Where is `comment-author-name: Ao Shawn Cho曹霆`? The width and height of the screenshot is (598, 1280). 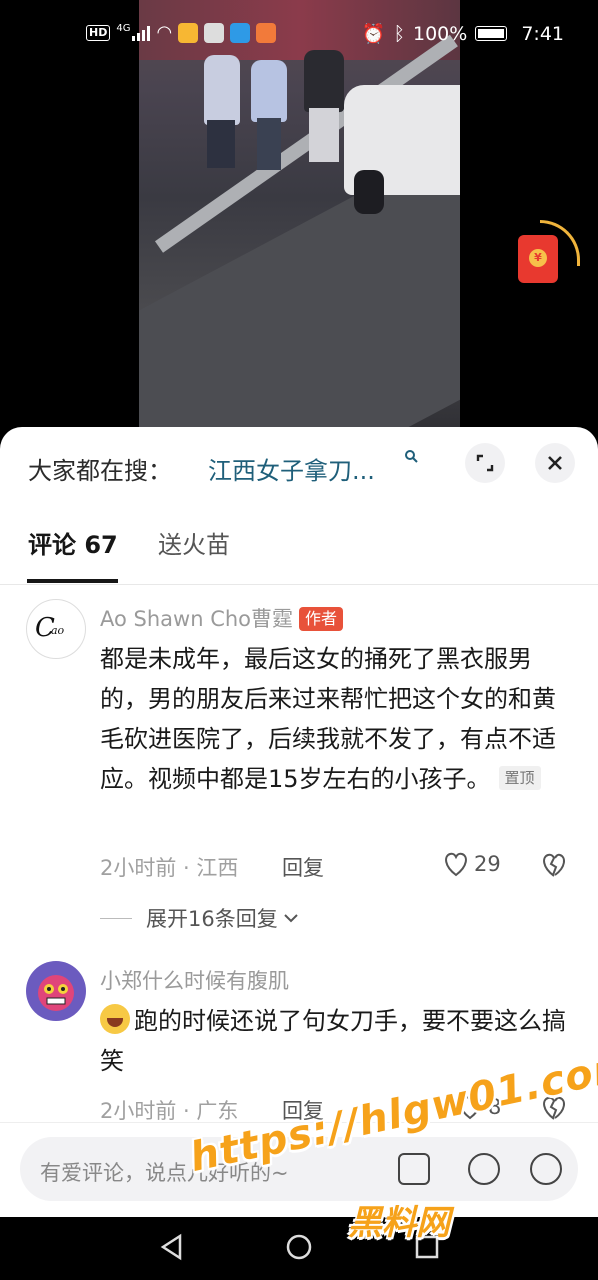 comment-author-name: Ao Shawn Cho曹霆 is located at coordinates (196, 619).